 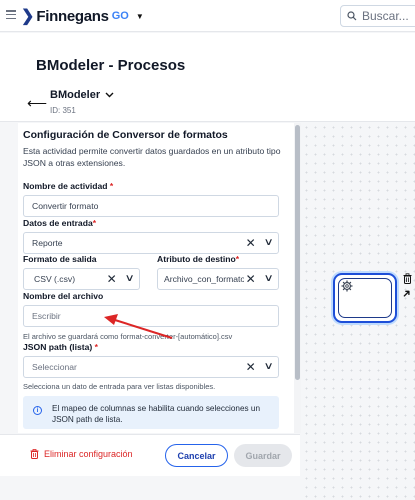 What do you see at coordinates (60, 223) in the screenshot?
I see `input-data-label: Datos de entrada*` at bounding box center [60, 223].